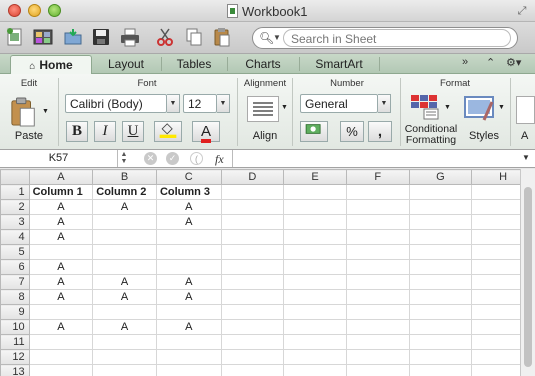  What do you see at coordinates (428, 108) in the screenshot?
I see `conditional-formatting-button` at bounding box center [428, 108].